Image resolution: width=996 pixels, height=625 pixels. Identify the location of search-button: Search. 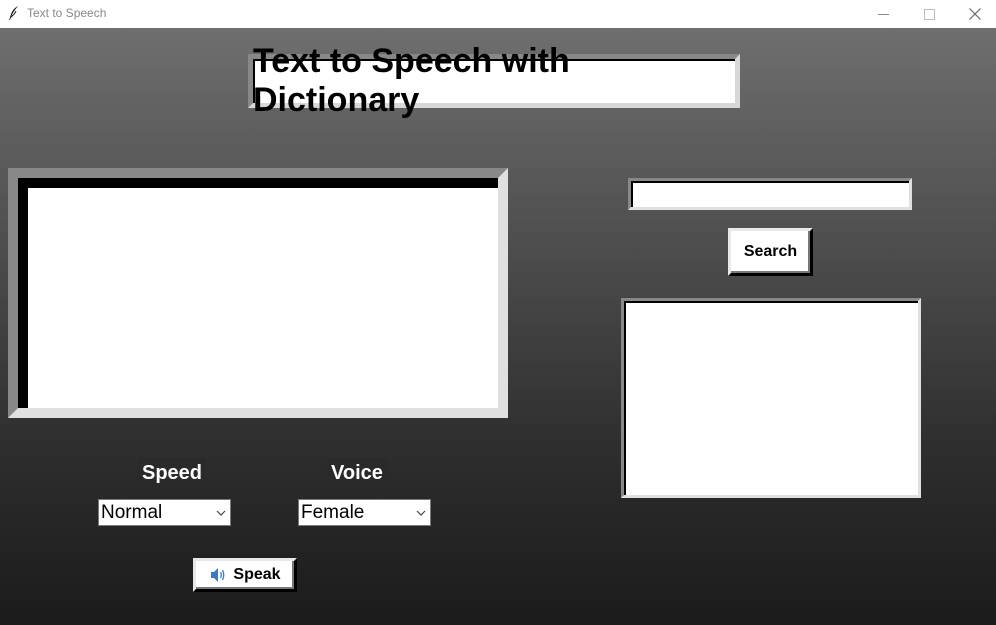
(770, 252).